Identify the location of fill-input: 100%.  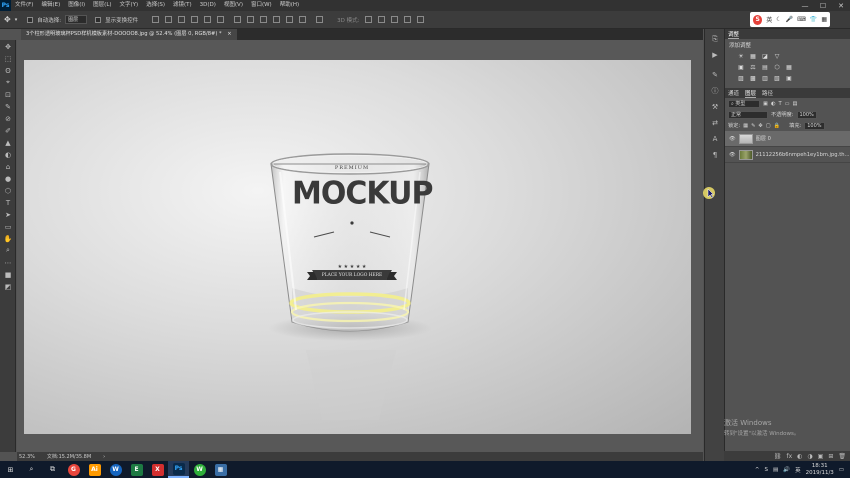
(814, 125).